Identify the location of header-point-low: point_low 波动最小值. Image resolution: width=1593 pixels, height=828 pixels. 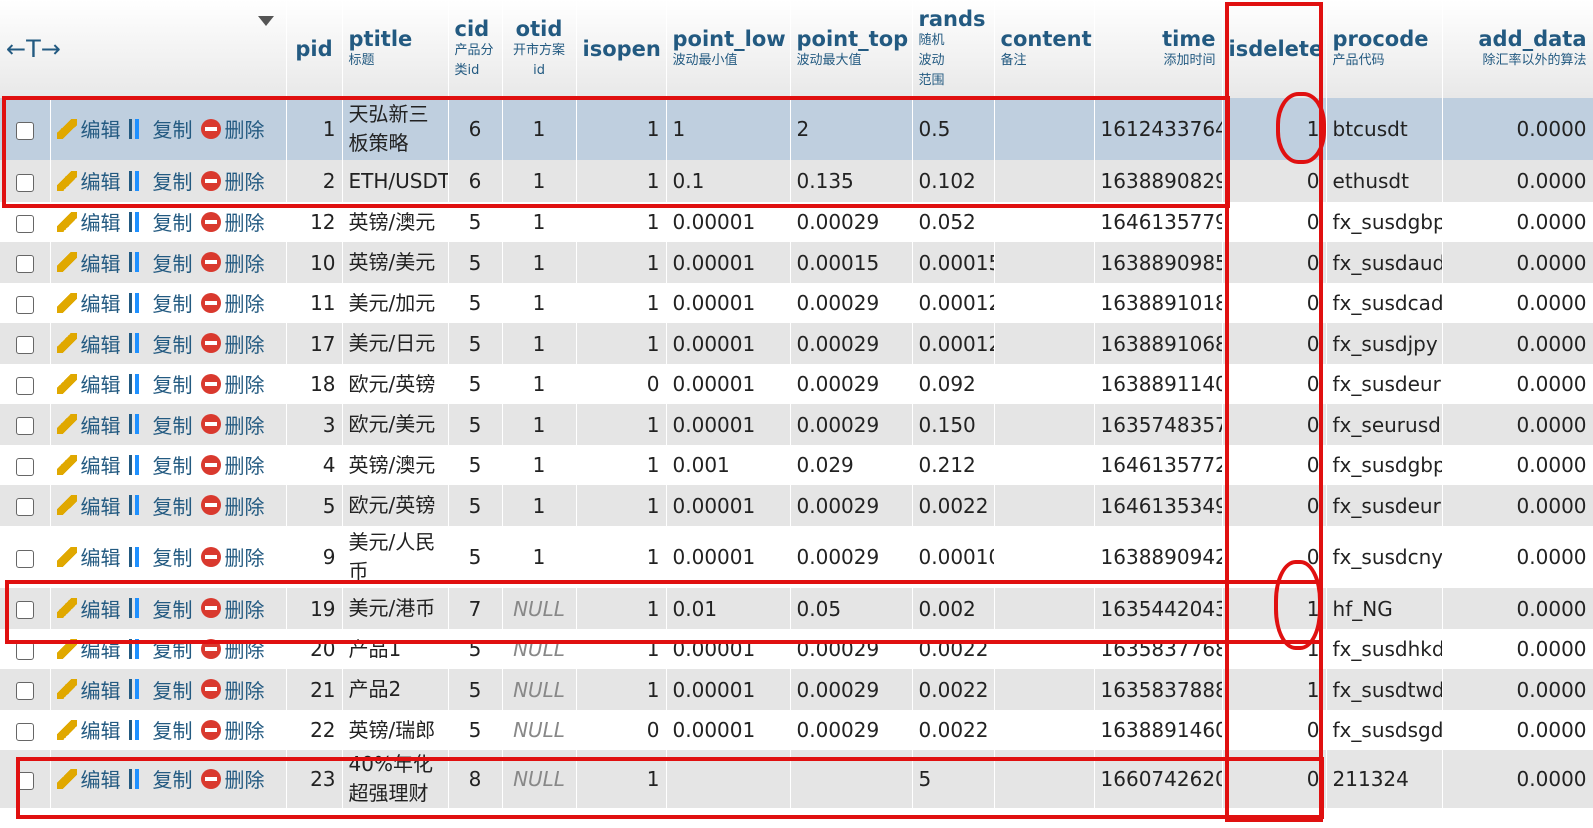
(728, 49).